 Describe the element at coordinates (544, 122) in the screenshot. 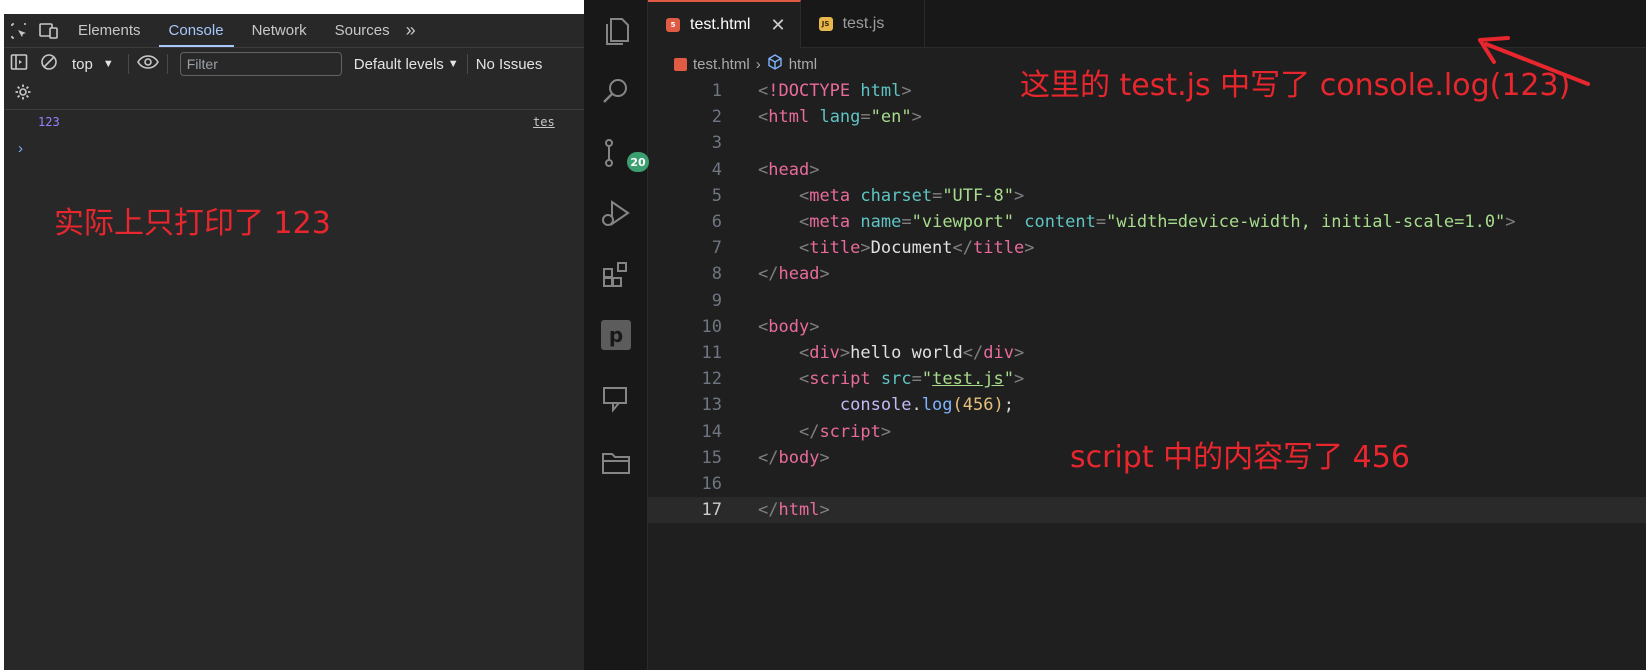

I see `log-source-link: tes` at that location.